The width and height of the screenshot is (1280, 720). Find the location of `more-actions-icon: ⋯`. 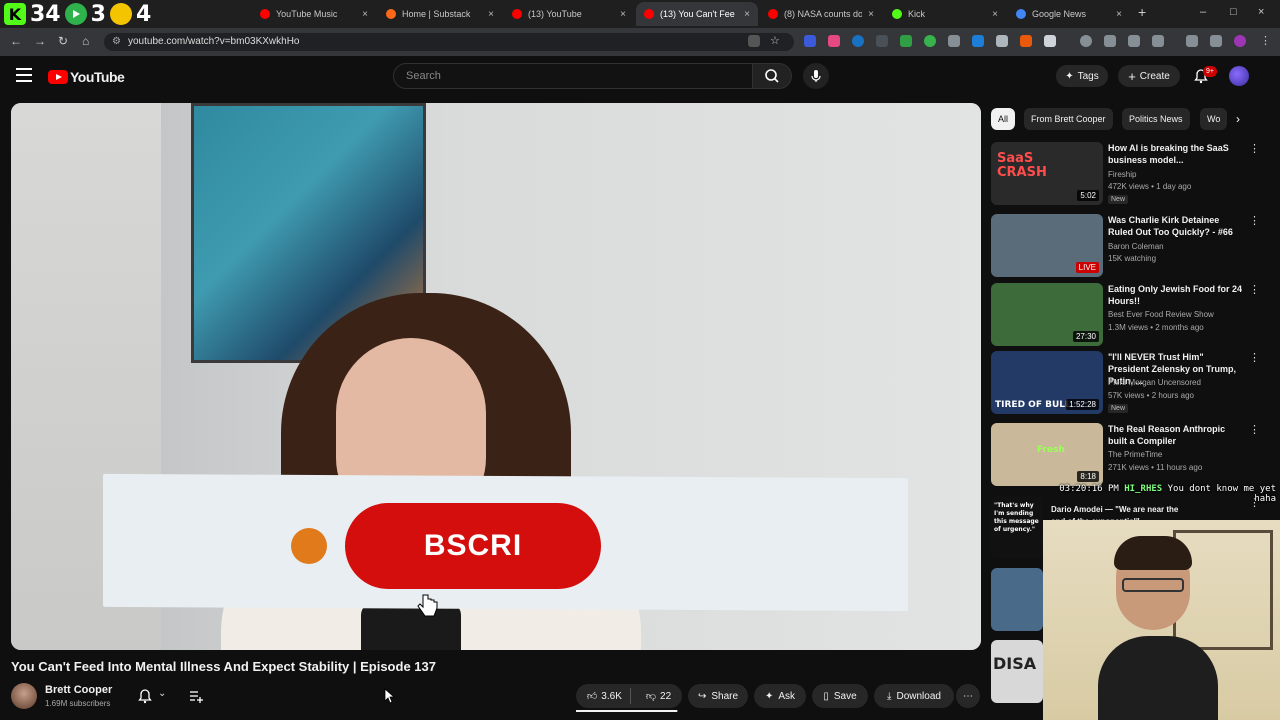

more-actions-icon: ⋯ is located at coordinates (968, 696).